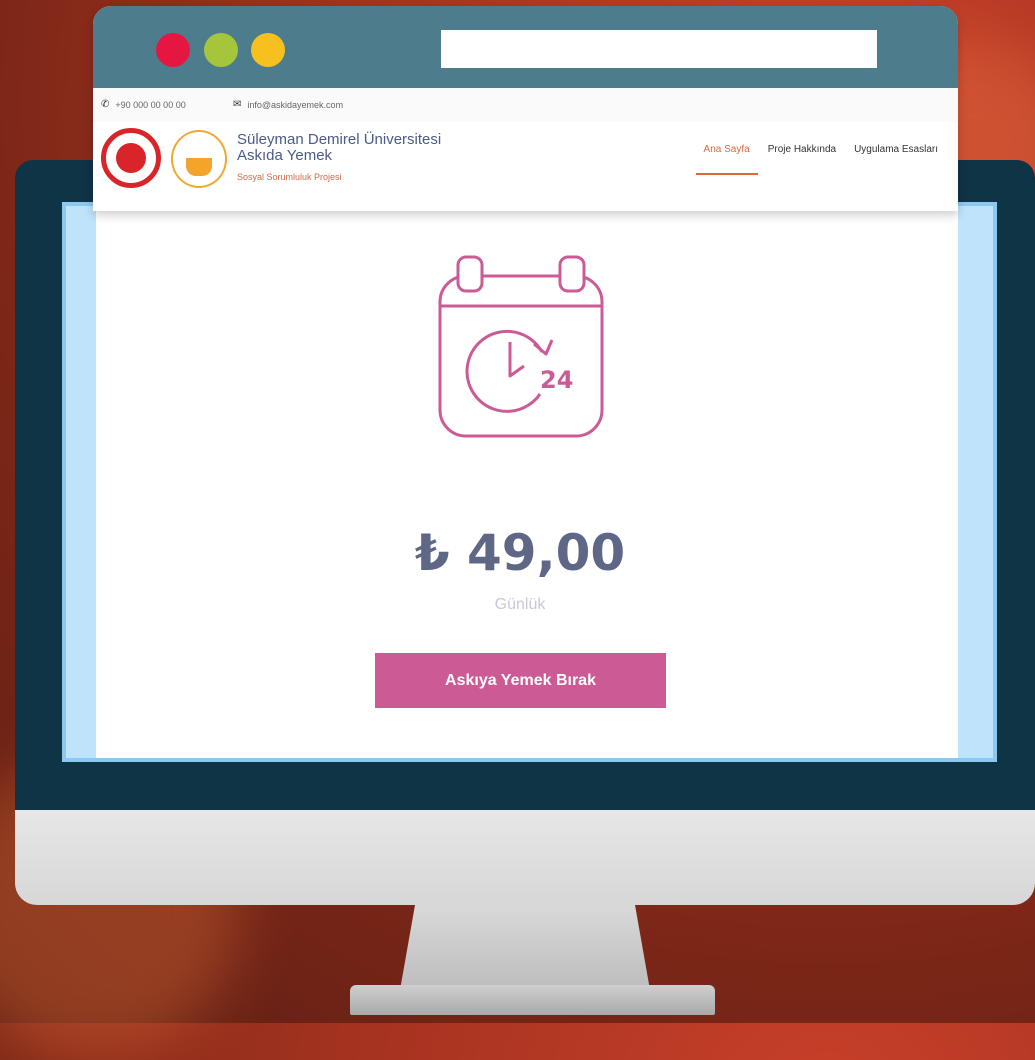 Image resolution: width=1035 pixels, height=1060 pixels. I want to click on window-maximize-dot, so click(268, 50).